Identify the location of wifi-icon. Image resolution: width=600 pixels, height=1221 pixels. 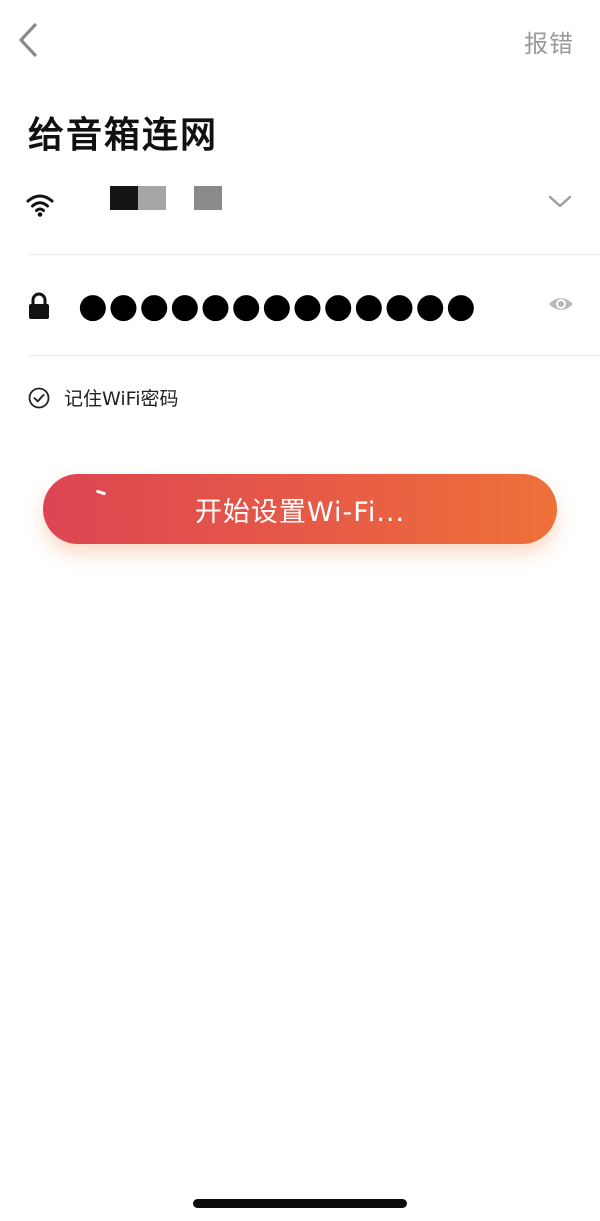
(40, 205).